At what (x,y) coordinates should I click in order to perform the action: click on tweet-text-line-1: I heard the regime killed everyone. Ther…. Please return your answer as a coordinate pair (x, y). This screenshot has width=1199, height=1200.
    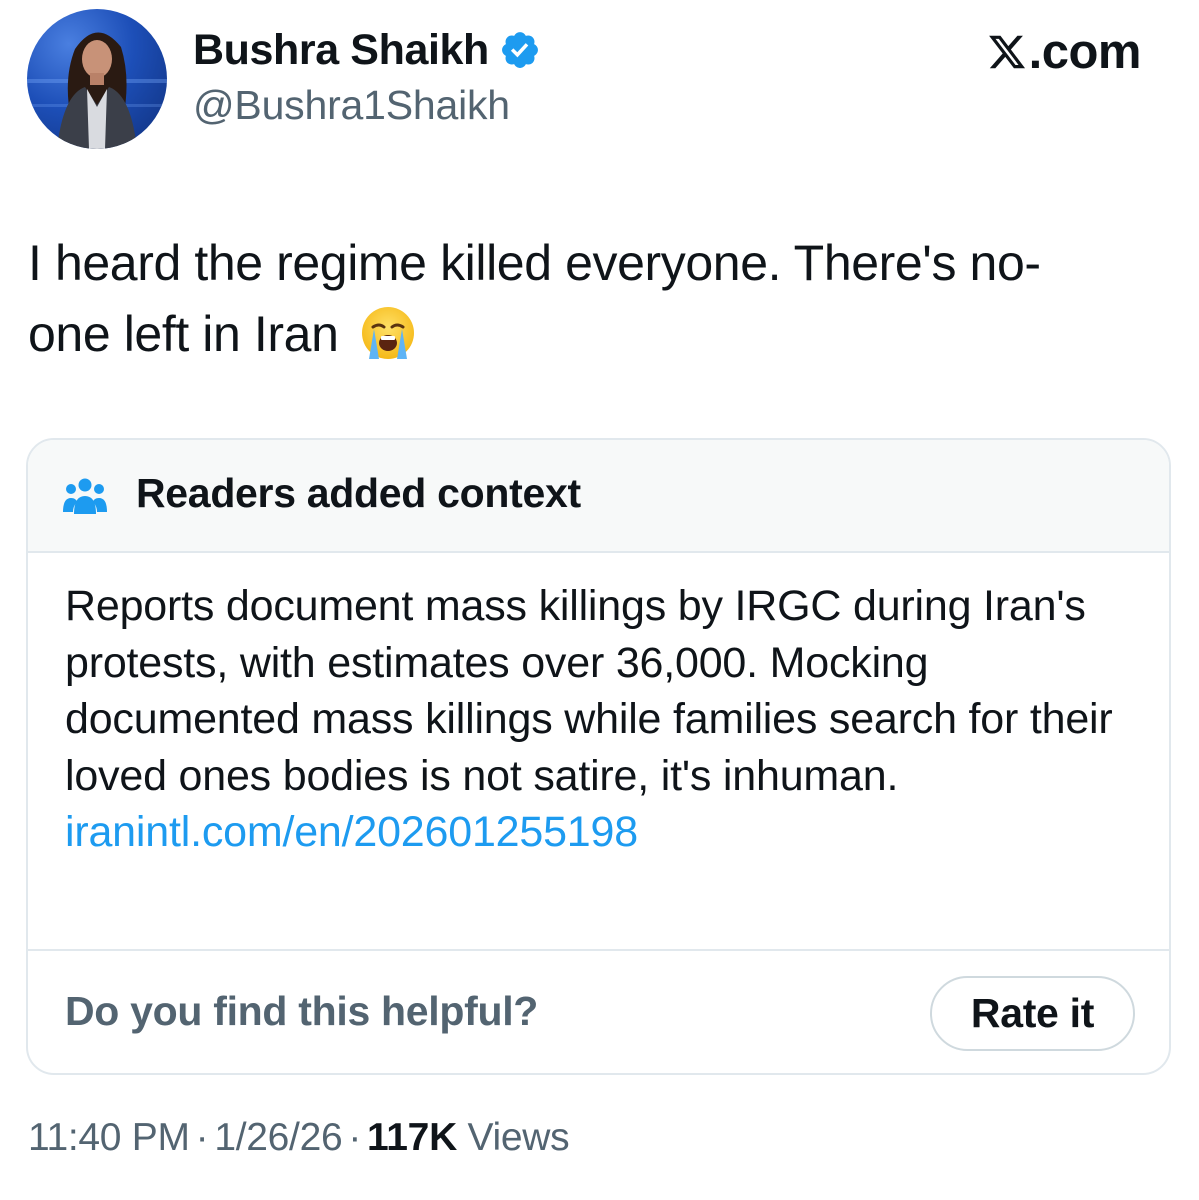
    Looking at the image, I should click on (534, 263).